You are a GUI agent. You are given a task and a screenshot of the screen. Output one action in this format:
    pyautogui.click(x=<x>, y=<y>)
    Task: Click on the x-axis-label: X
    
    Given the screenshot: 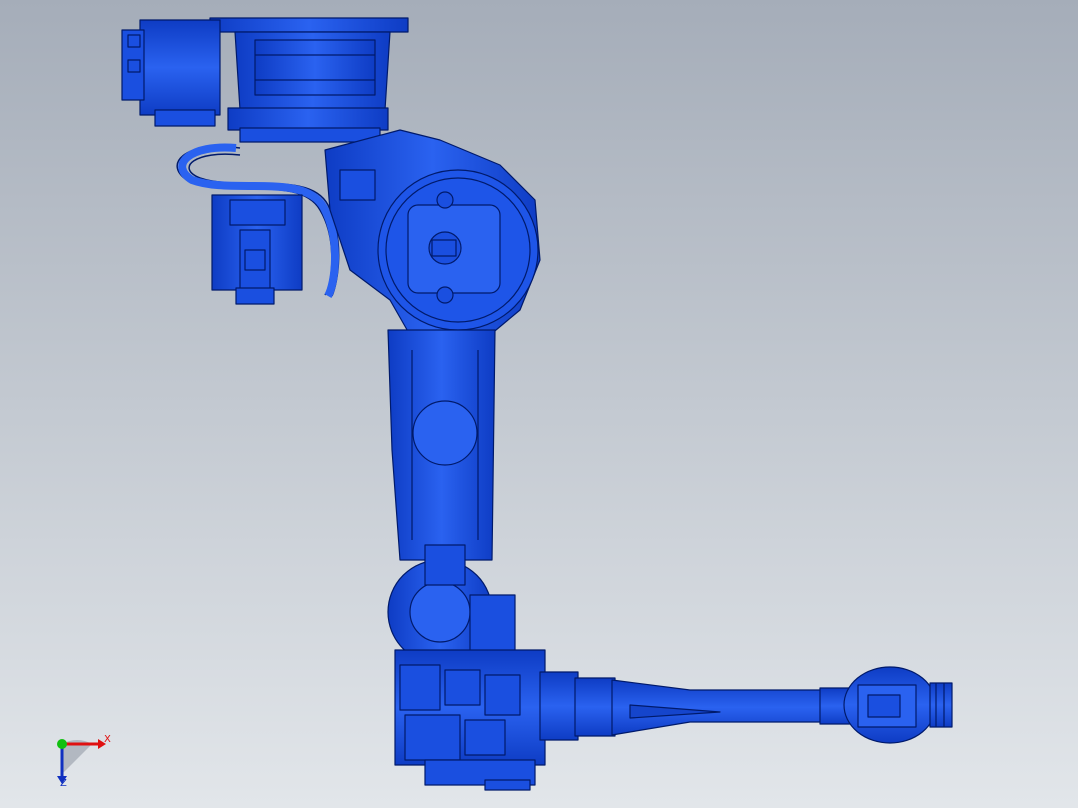 What is the action you would take?
    pyautogui.click(x=107, y=739)
    